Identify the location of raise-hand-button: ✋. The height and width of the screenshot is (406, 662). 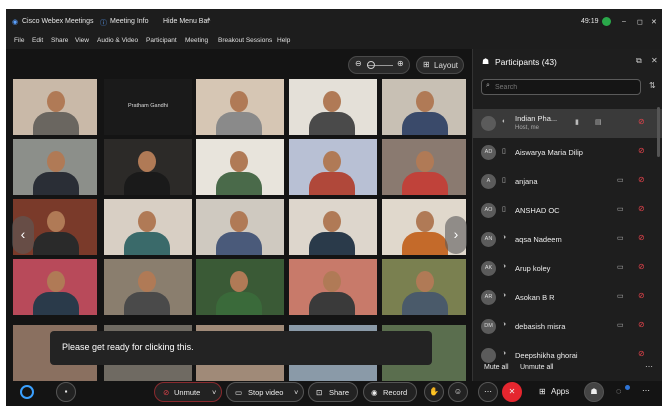
(434, 392).